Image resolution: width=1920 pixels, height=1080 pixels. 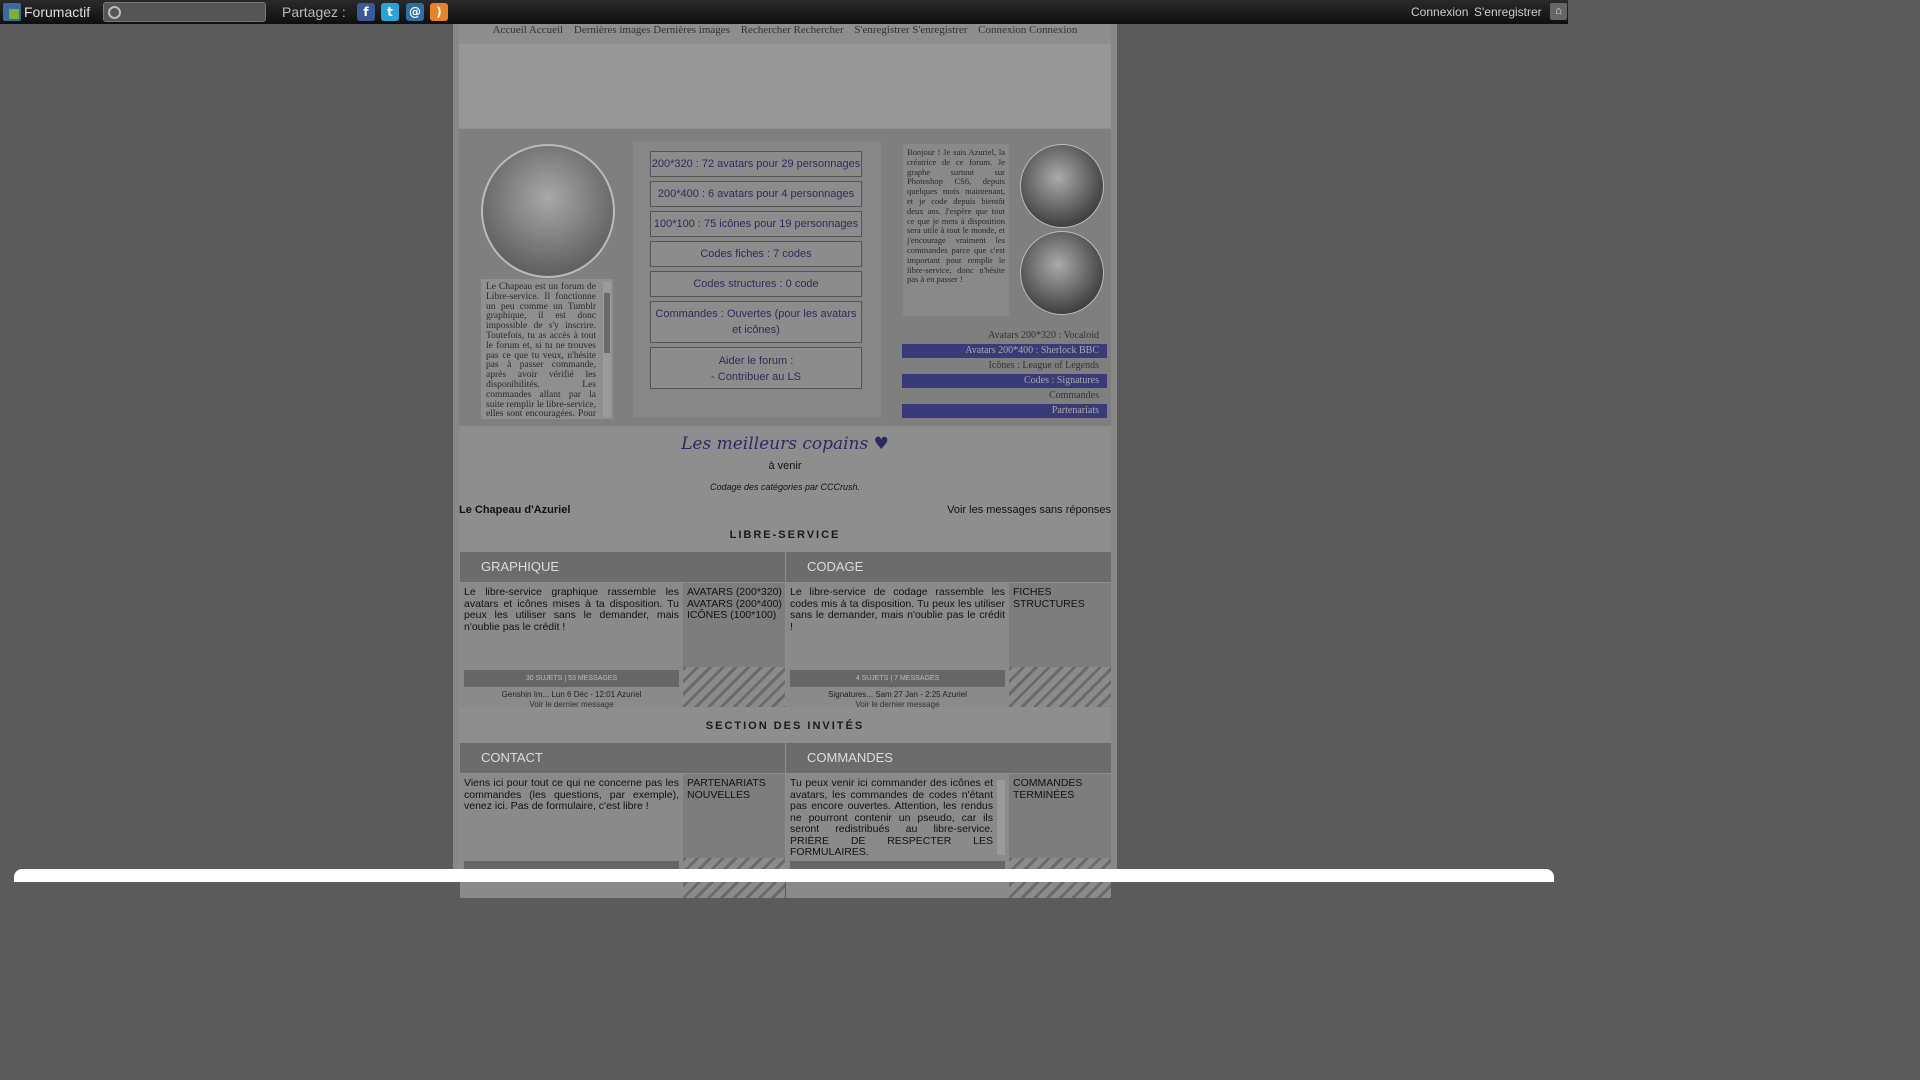 I want to click on rss-icon: ), so click(x=439, y=12).